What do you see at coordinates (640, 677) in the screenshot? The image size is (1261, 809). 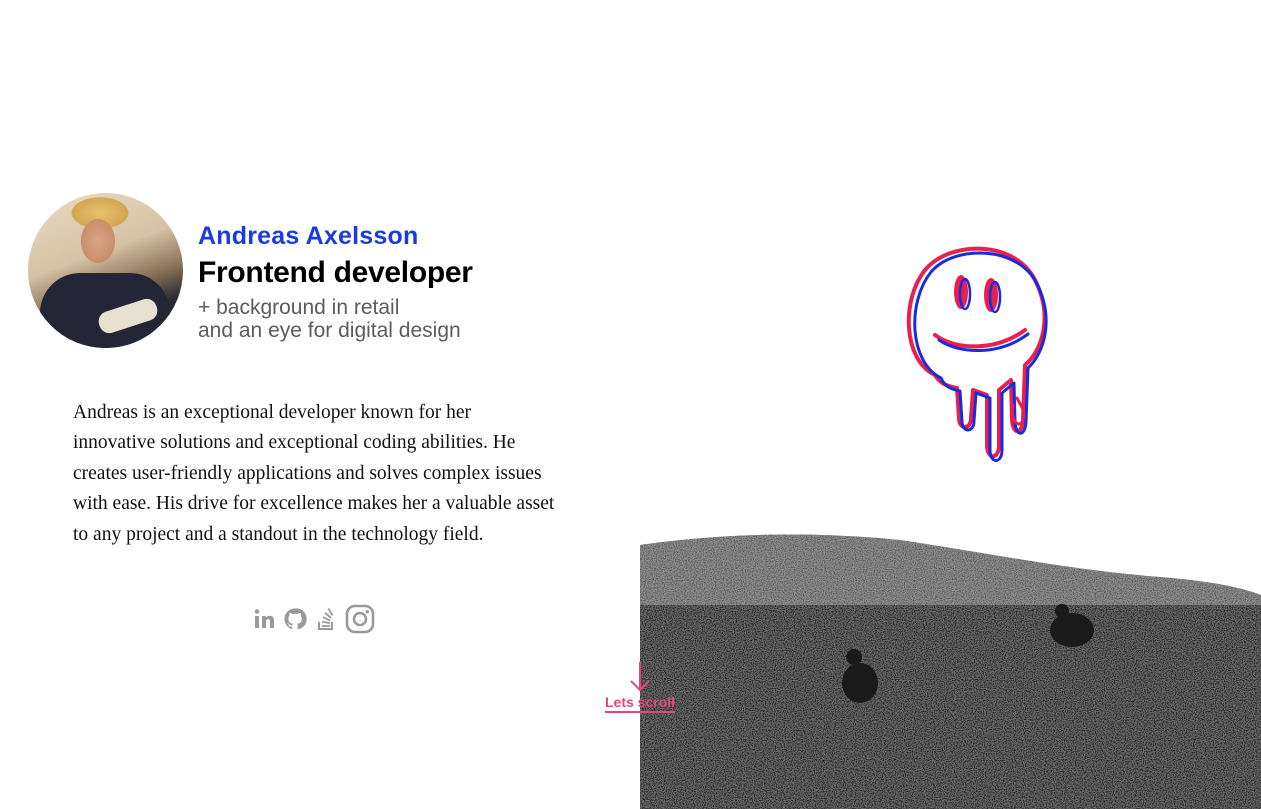 I see `arrow-down-icon` at bounding box center [640, 677].